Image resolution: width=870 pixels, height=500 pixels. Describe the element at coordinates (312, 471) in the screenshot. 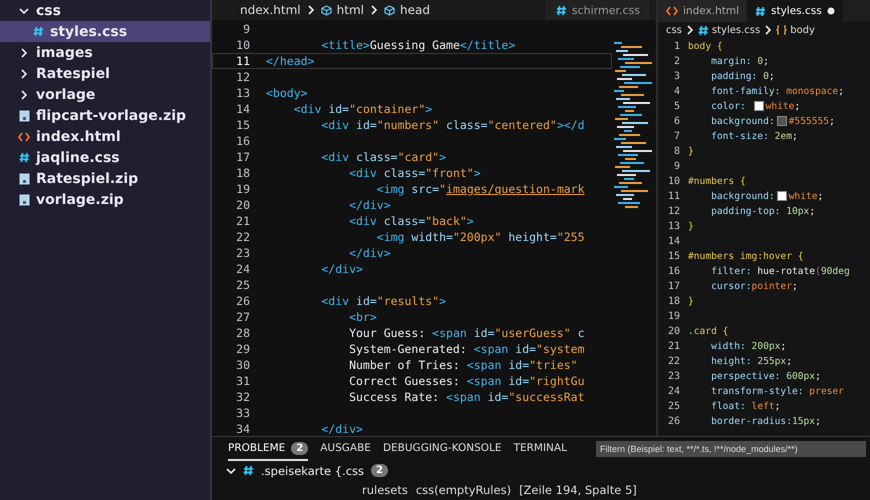

I see `file-name: .speisekarte {.css` at that location.